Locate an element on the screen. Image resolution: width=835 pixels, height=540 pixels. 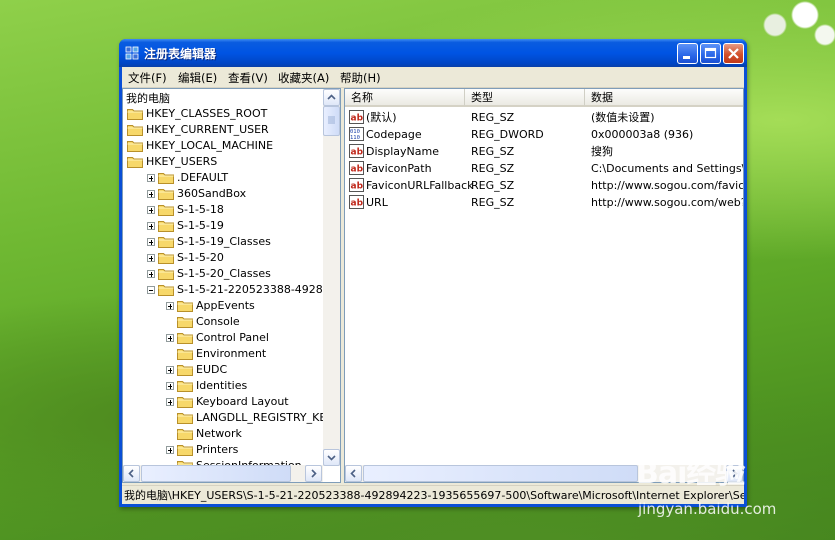
value-name: FaviconPath is located at coordinates (399, 168).